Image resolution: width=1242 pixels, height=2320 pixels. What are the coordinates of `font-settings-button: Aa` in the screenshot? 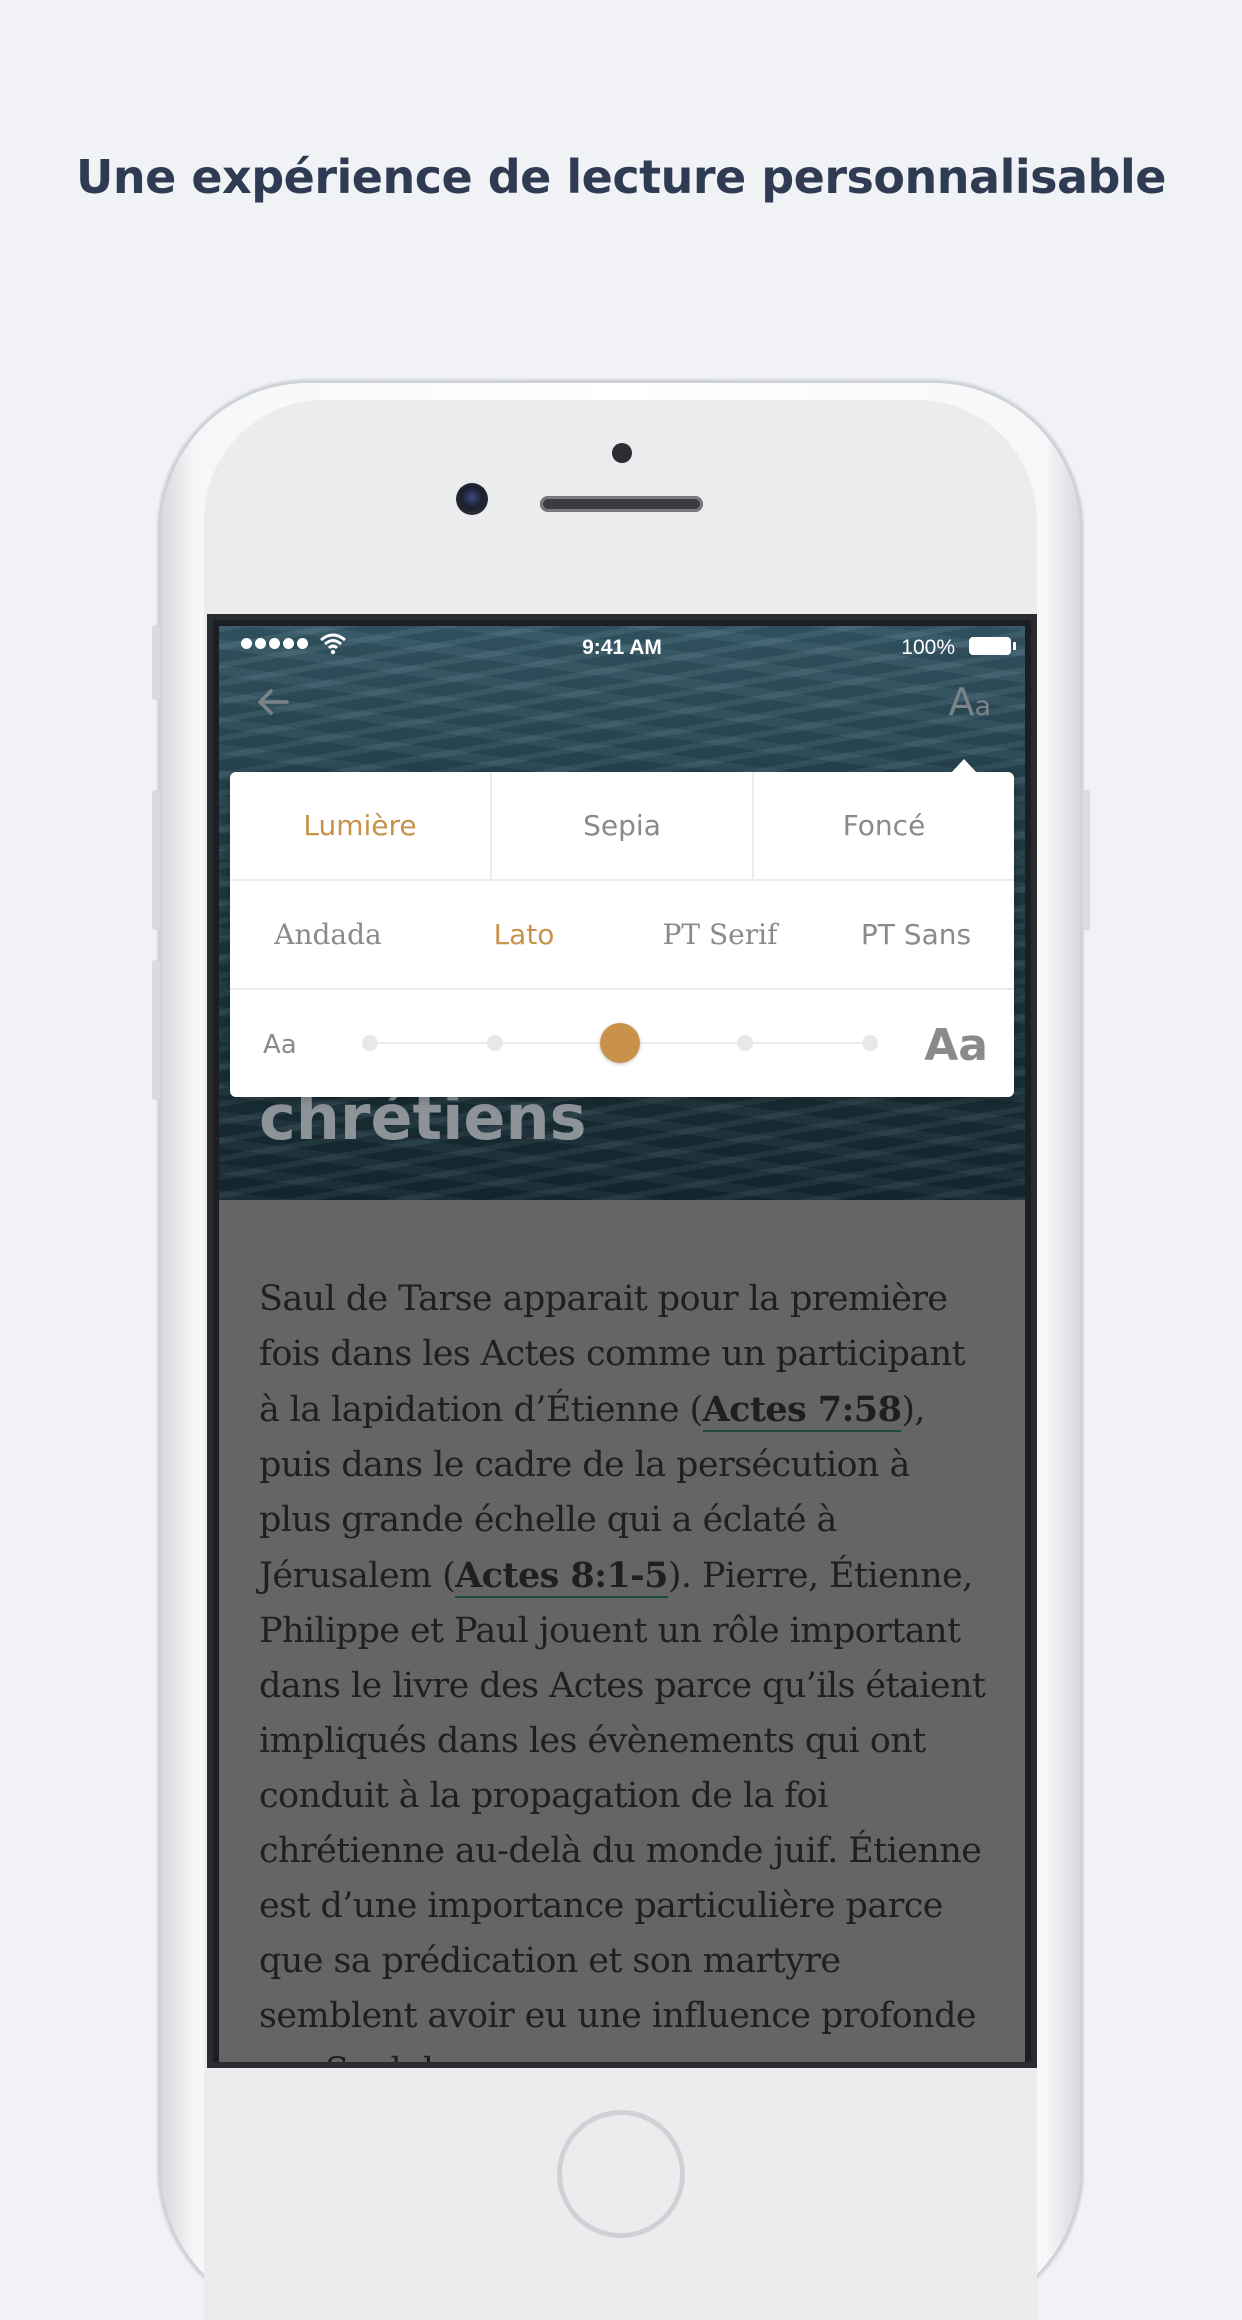 It's located at (969, 702).